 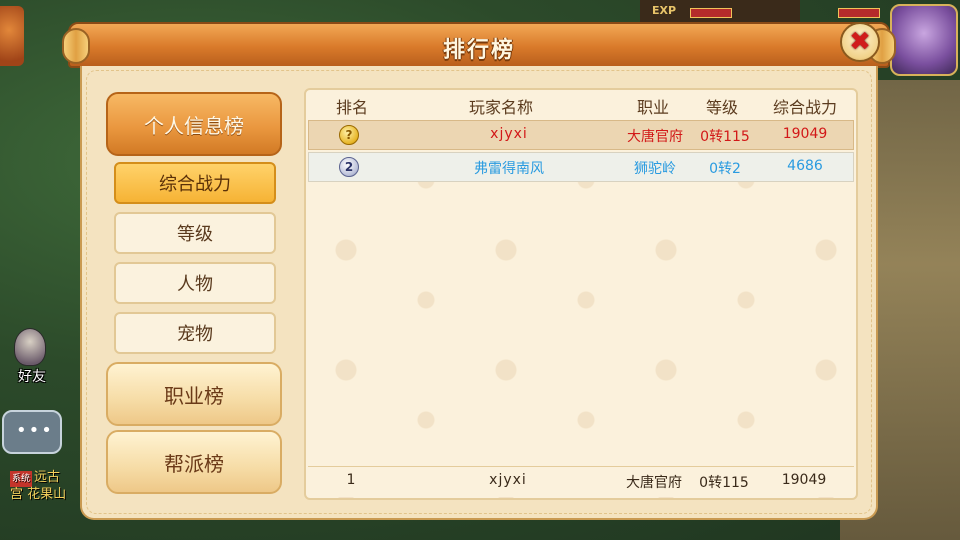 I want to click on exp-label: EXP, so click(x=664, y=10).